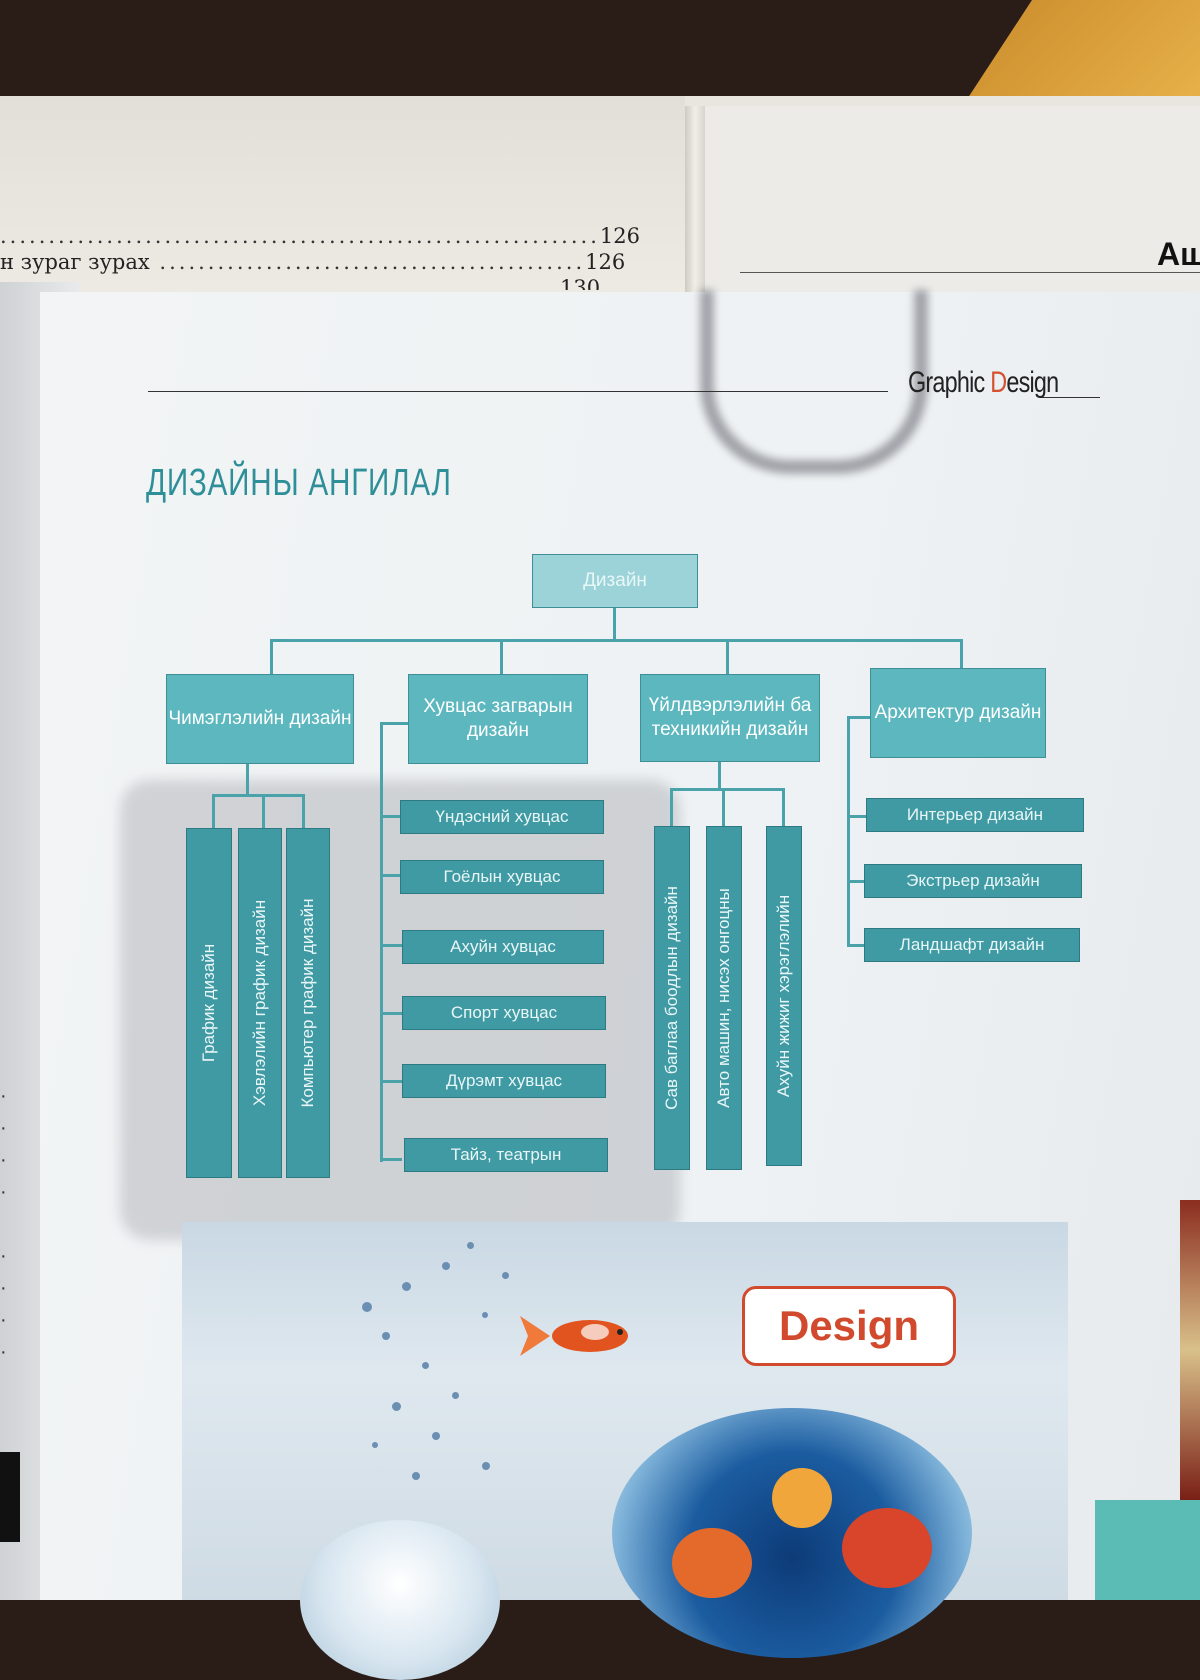  What do you see at coordinates (814, 382) in the screenshot?
I see `clip-shadow` at bounding box center [814, 382].